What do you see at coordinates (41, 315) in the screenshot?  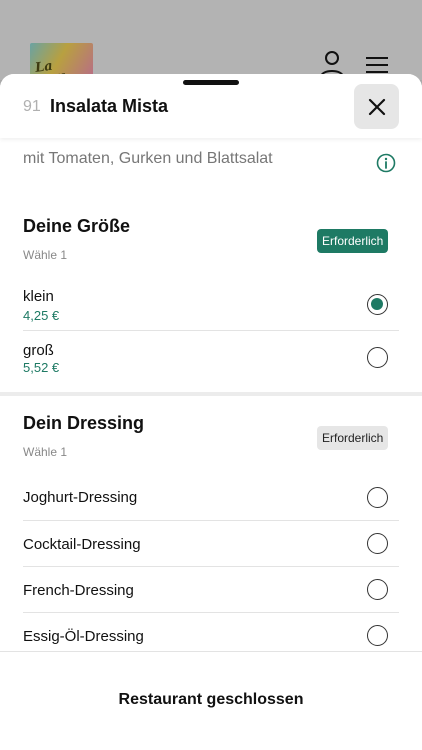 I see `option-price: 4,25 €` at bounding box center [41, 315].